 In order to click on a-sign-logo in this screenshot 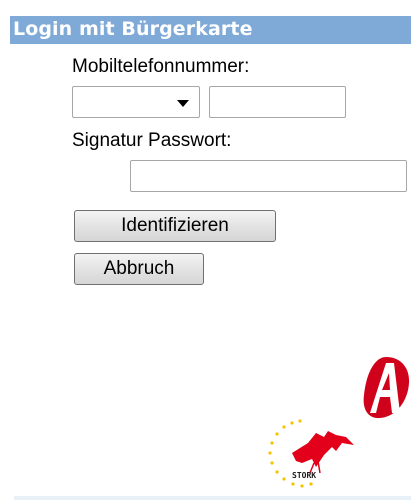, I will do `click(386, 388)`.